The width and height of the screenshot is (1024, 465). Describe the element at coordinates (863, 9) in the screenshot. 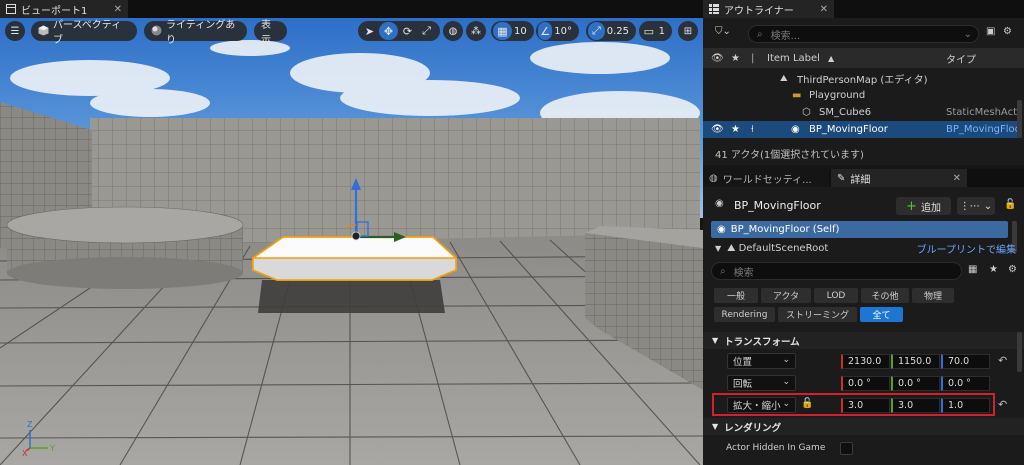

I see `outliner-tab-bar: アウトライナー ✕` at that location.